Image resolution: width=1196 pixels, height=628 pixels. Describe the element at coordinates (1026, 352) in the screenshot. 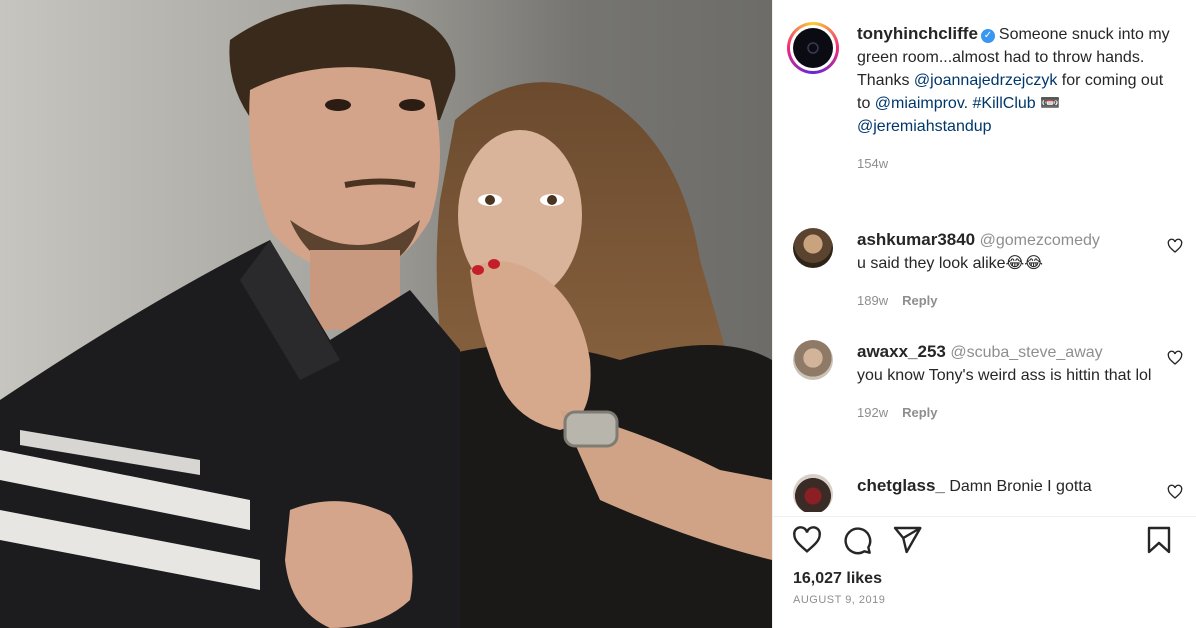

I see `comment-mention-link: @scuba_steve_away` at that location.